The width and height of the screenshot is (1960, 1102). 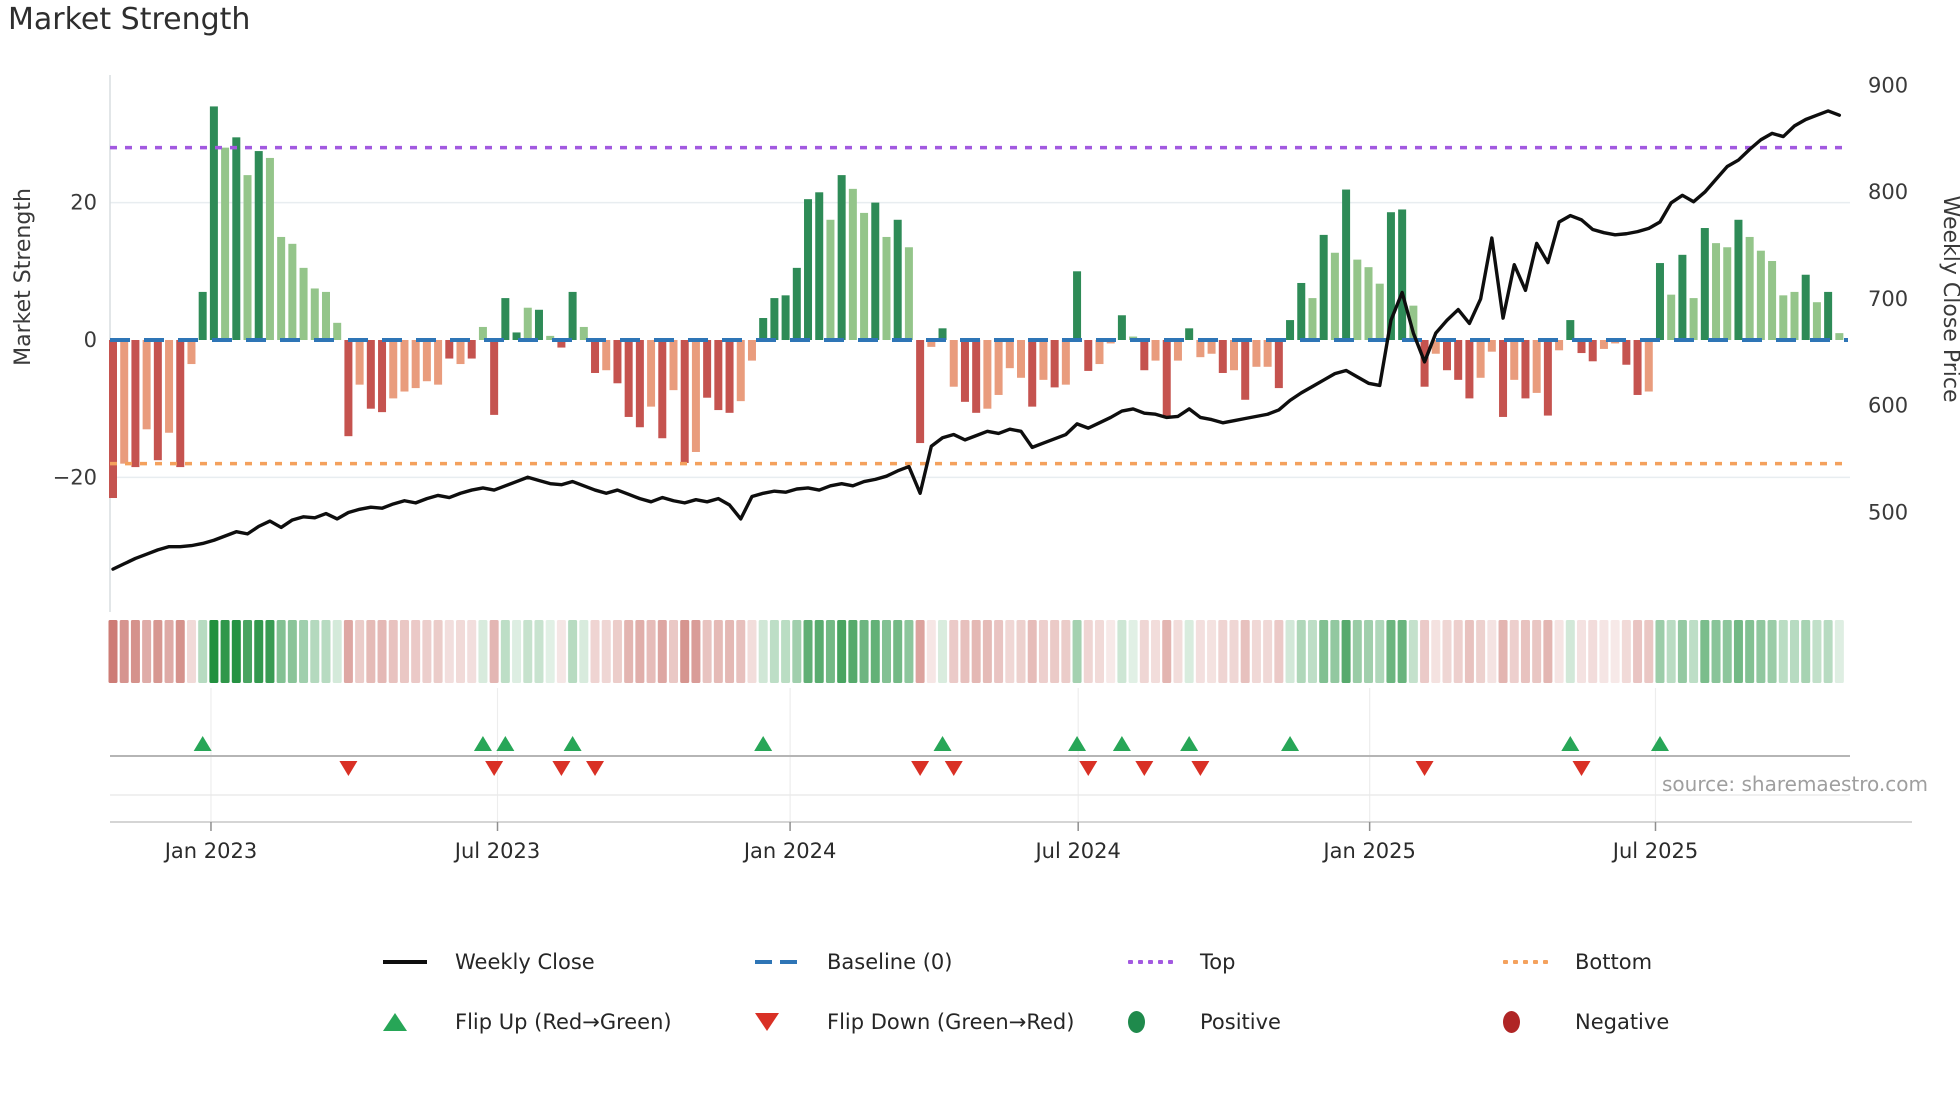 I want to click on left-axis-title: Market Strength, so click(x=23, y=277).